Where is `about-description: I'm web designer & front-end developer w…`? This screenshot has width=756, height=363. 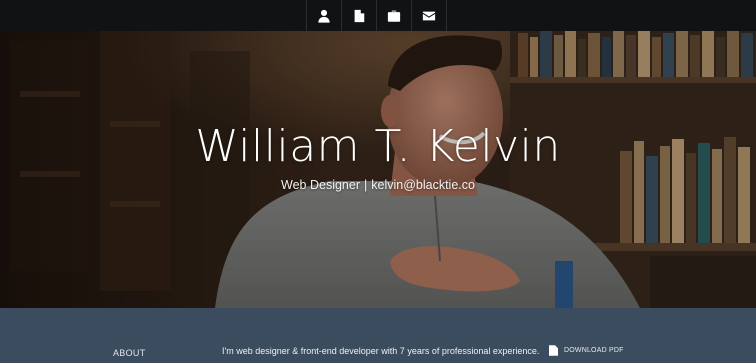 about-description: I'm web designer & front-end developer w… is located at coordinates (381, 351).